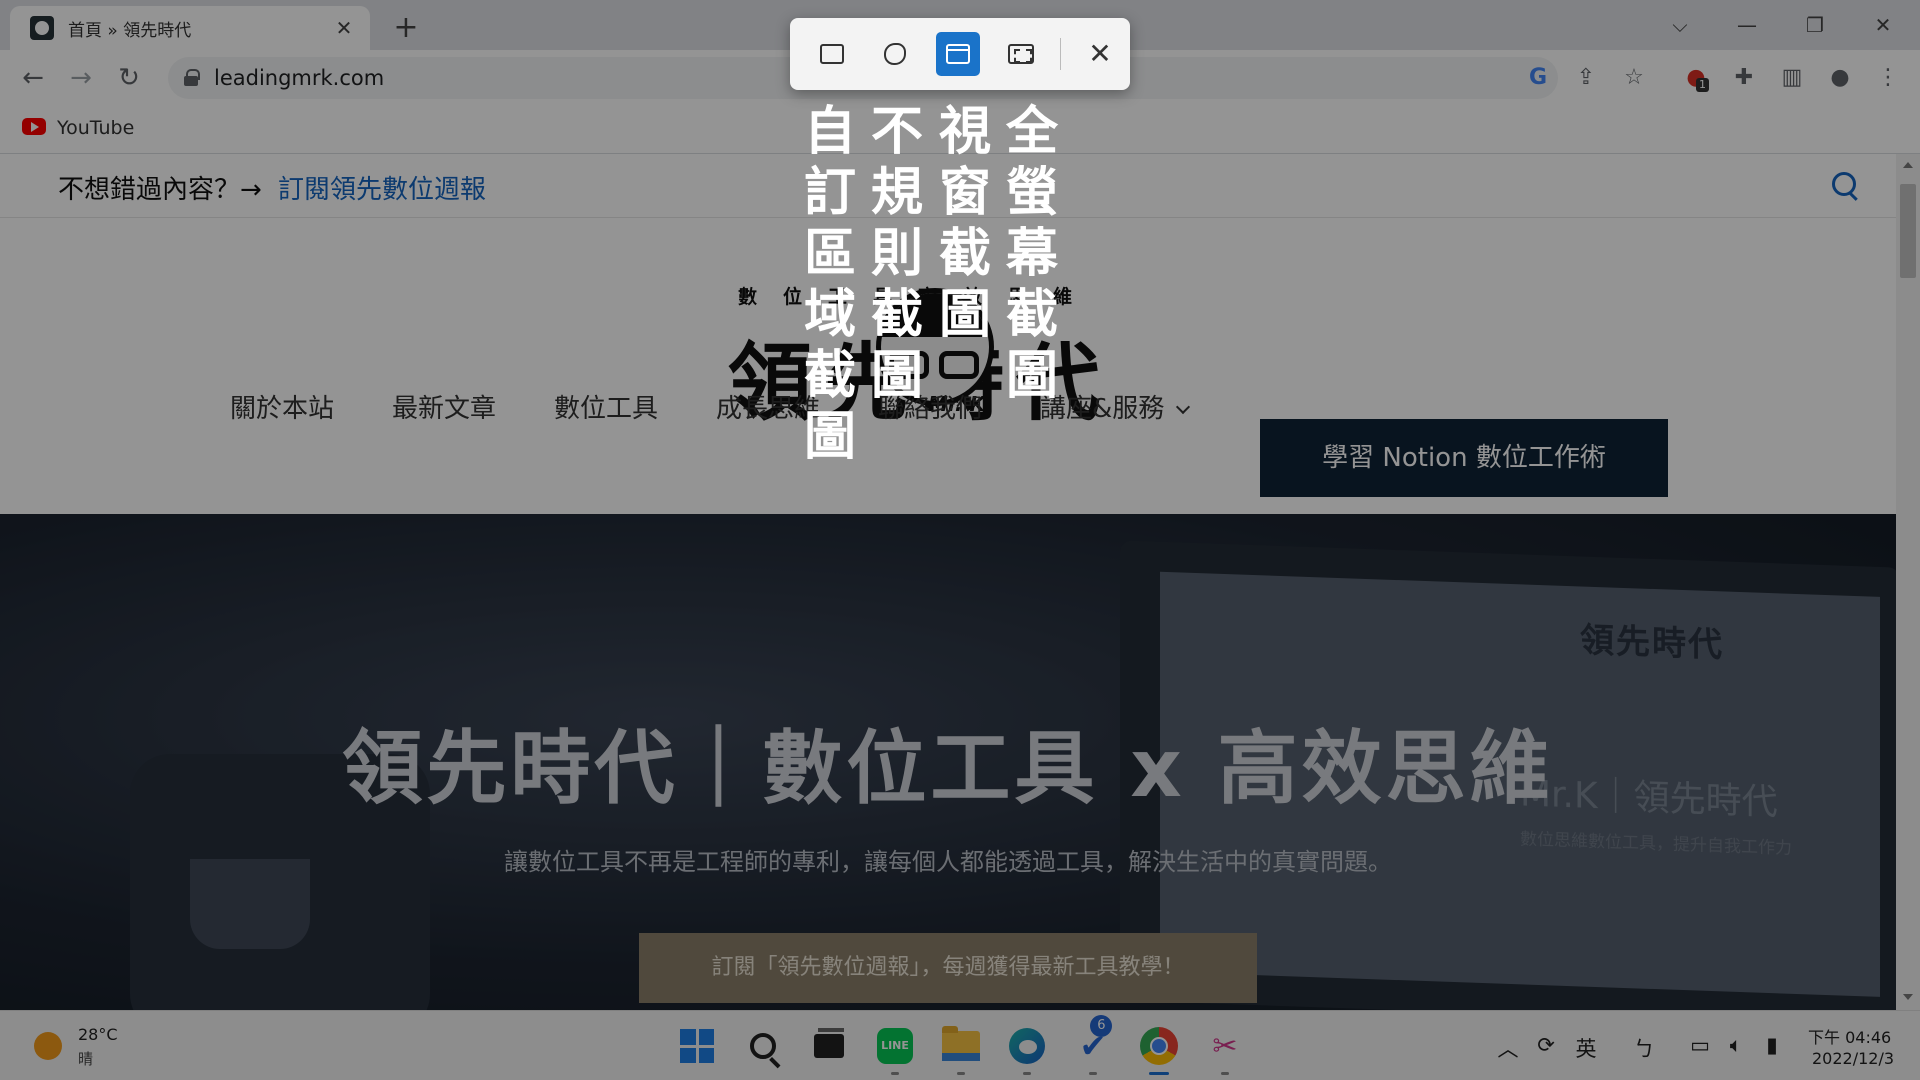 The image size is (1920, 1080). Describe the element at coordinates (1093, 1045) in the screenshot. I see `todo-app-icon: ✔ 6` at that location.